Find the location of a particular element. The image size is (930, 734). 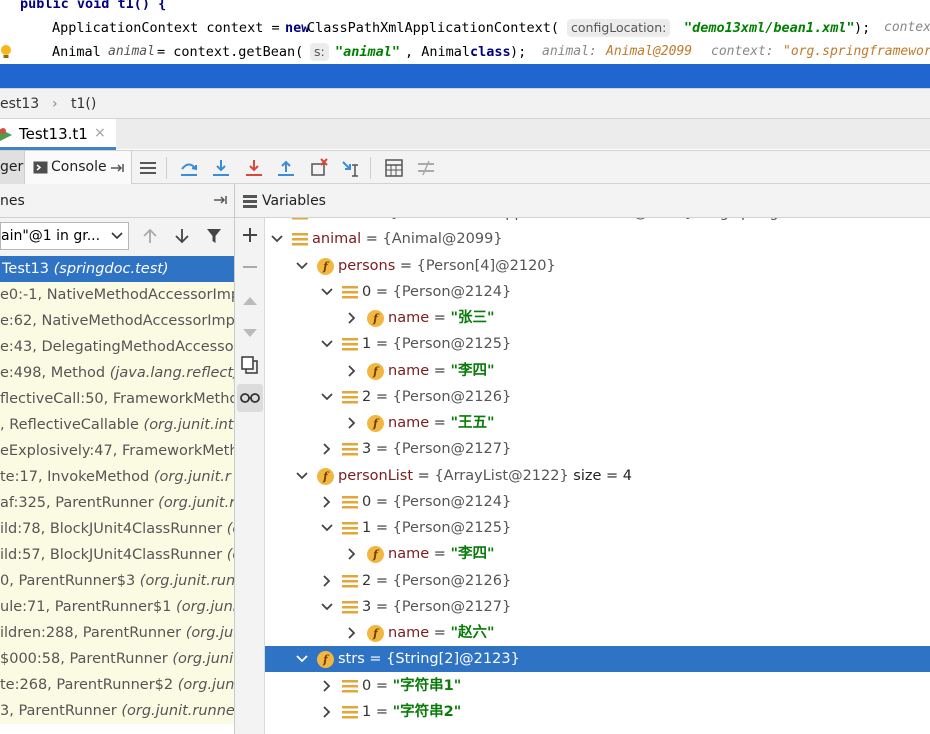

variable-row: f name = "赵六" is located at coordinates (597, 633).